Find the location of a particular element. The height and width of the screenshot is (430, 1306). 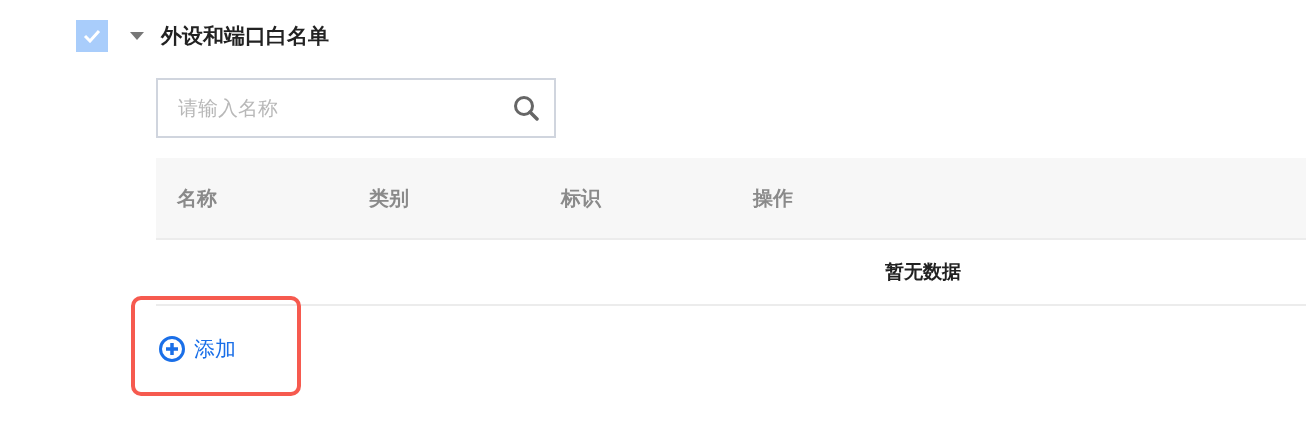

search-field: 请输入名称 is located at coordinates (356, 108).